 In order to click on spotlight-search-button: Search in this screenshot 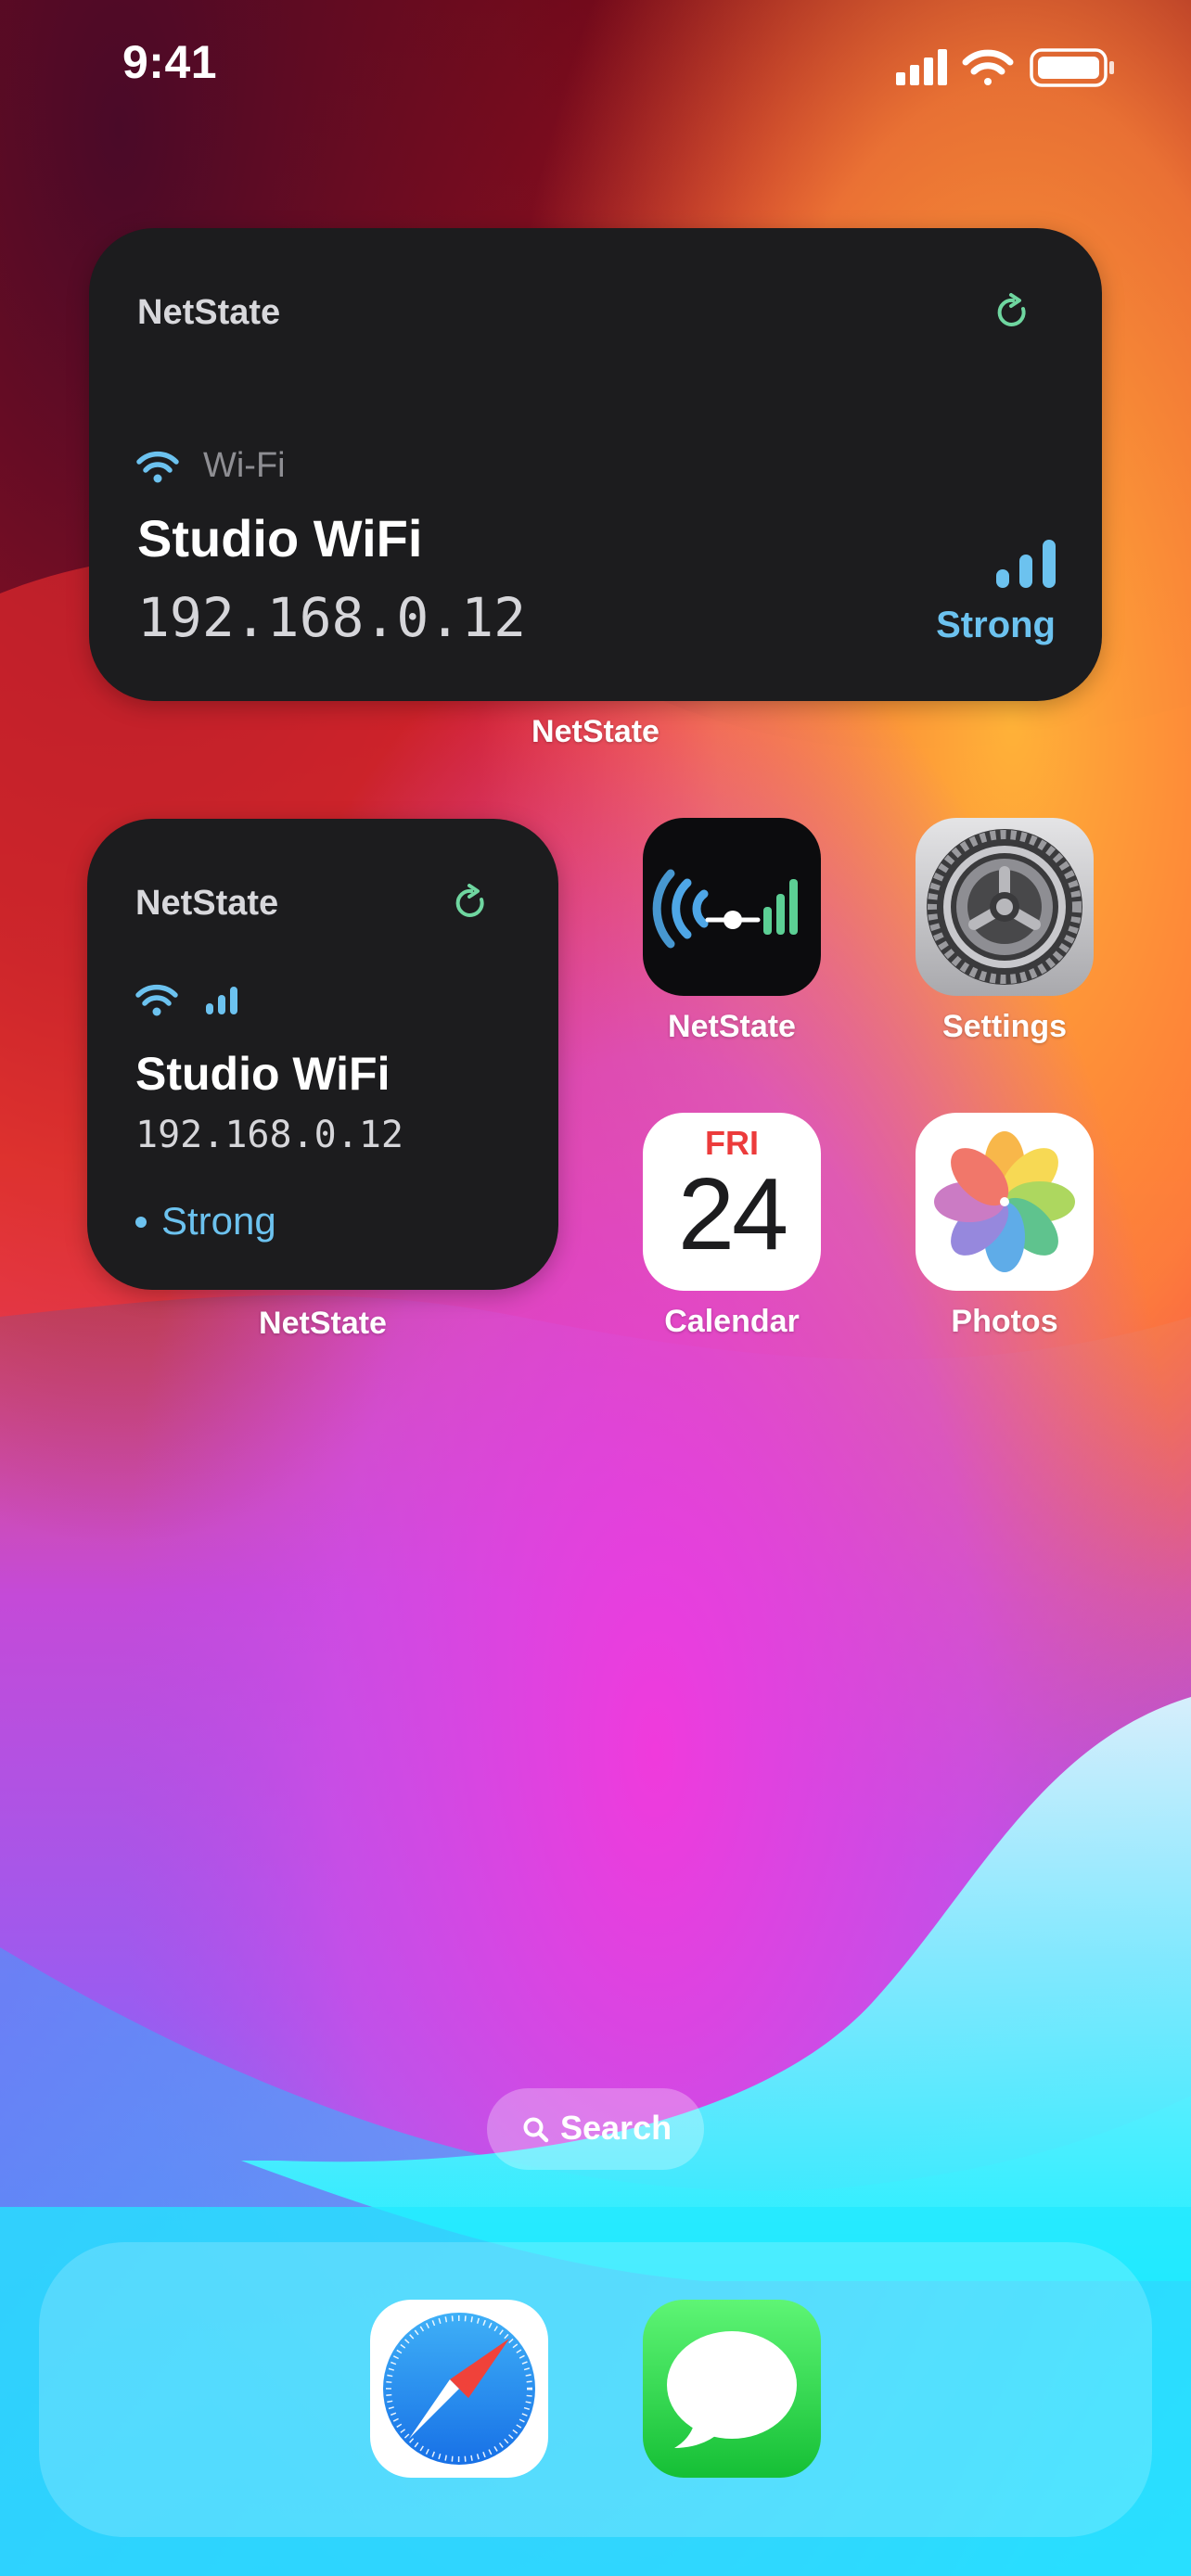, I will do `click(595, 2129)`.